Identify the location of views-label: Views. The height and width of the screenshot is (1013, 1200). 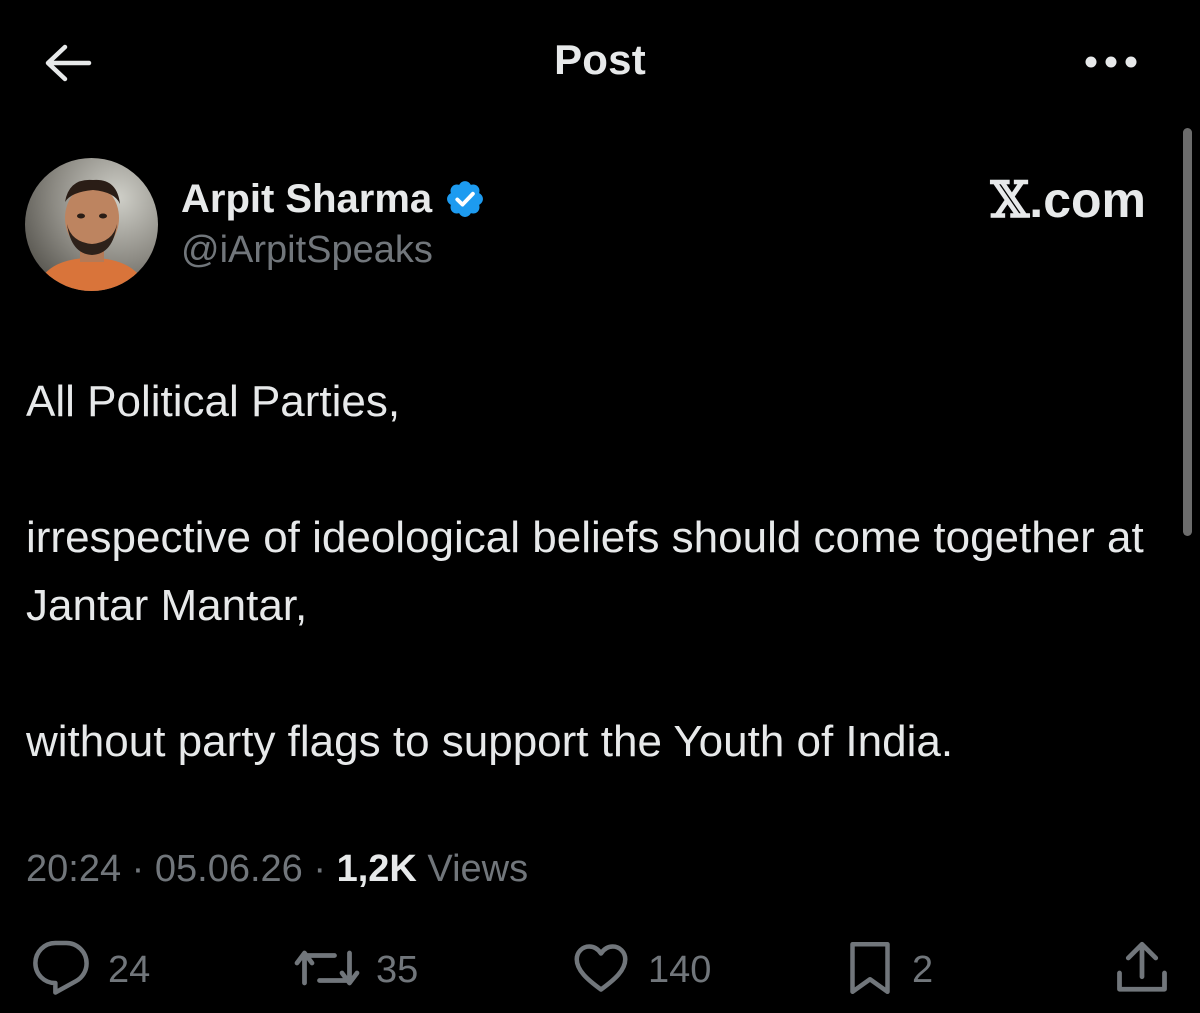
(478, 869).